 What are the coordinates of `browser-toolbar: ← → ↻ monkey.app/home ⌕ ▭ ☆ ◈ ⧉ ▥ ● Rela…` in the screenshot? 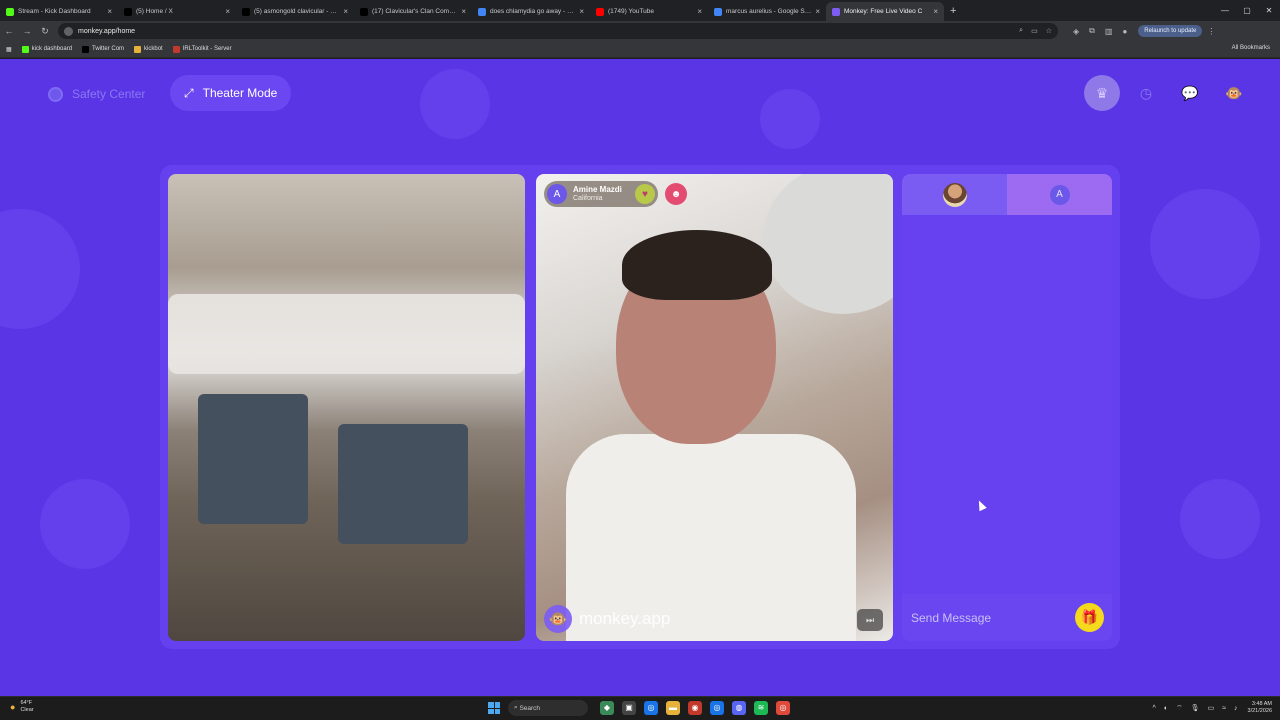 It's located at (640, 31).